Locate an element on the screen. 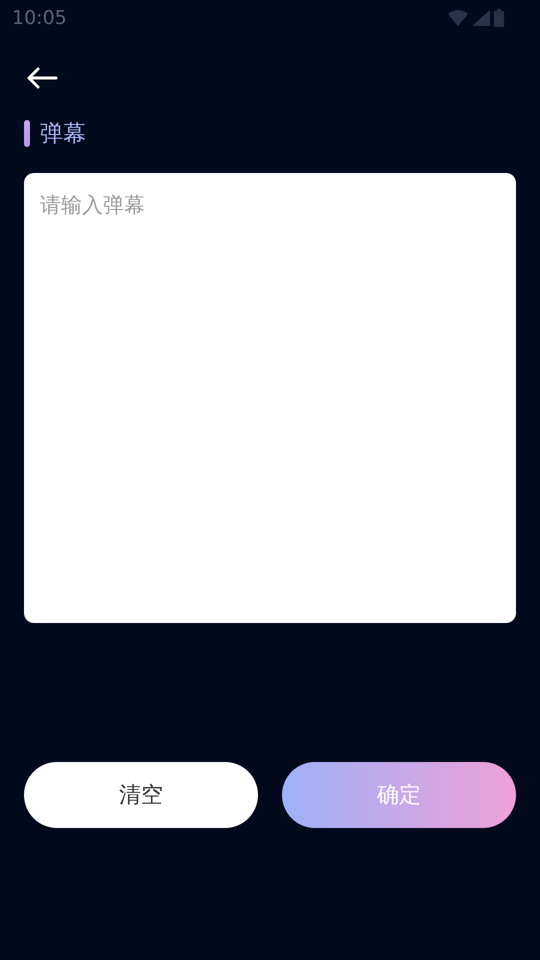 The image size is (540, 960). accent-bar is located at coordinates (27, 133).